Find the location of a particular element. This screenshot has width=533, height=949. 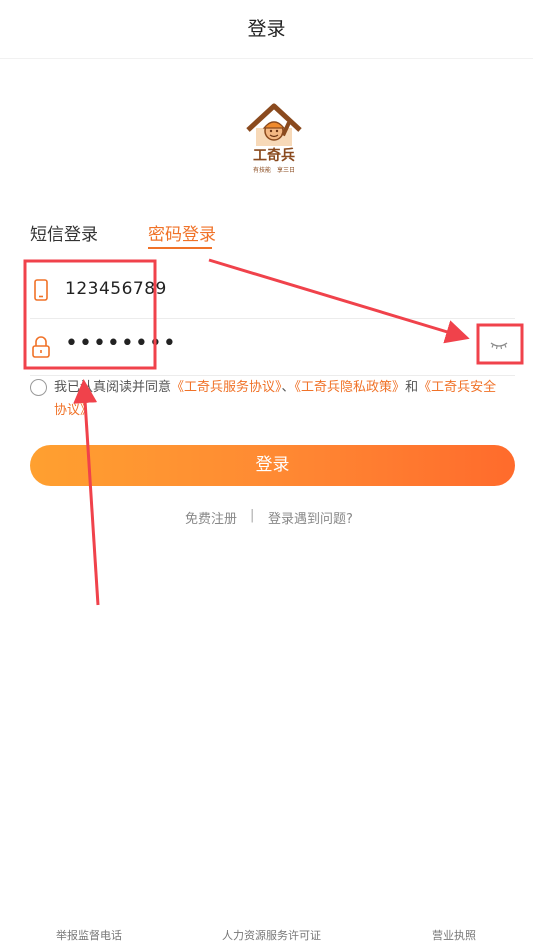

report-phone-link: 举报监督电话 is located at coordinates (89, 935).